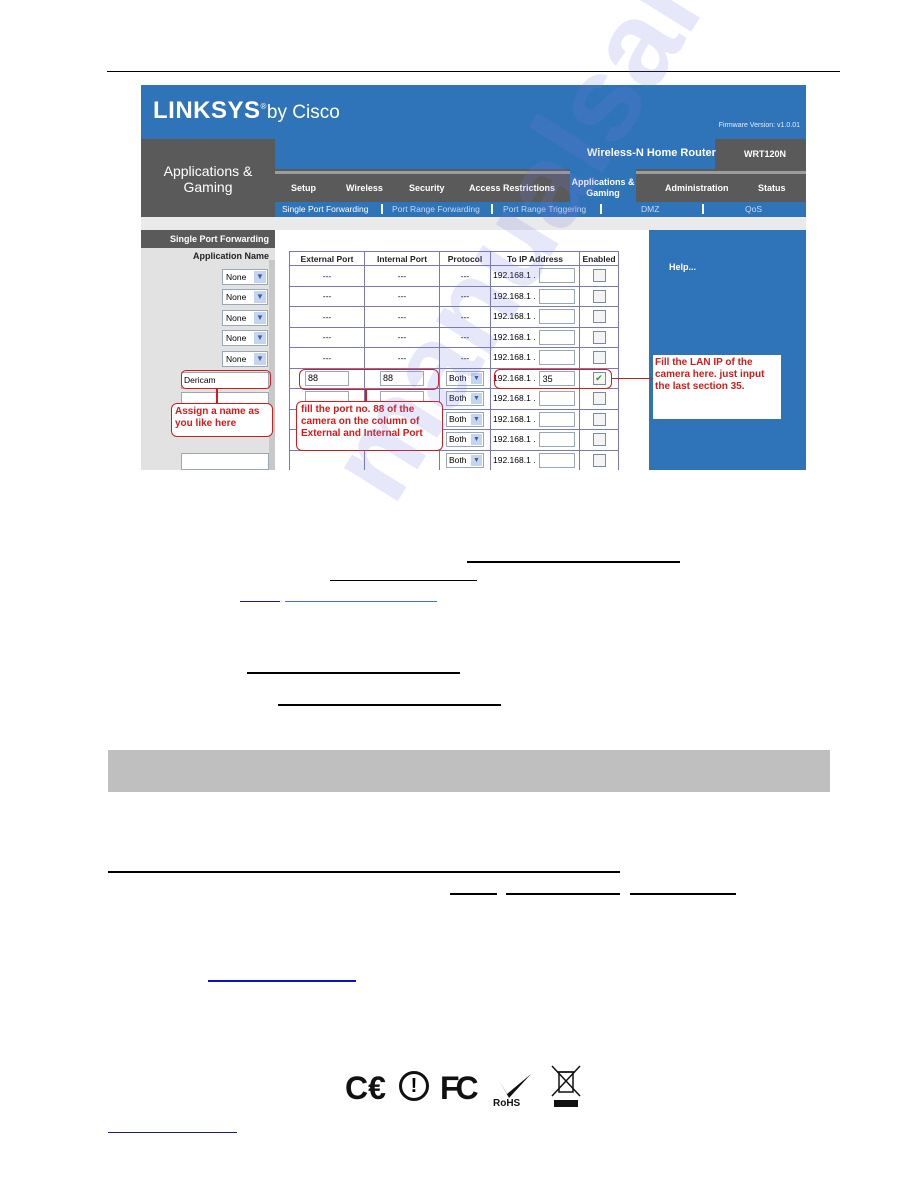 Image resolution: width=918 pixels, height=1188 pixels. What do you see at coordinates (172, 1132) in the screenshot?
I see `footer-link-underline` at bounding box center [172, 1132].